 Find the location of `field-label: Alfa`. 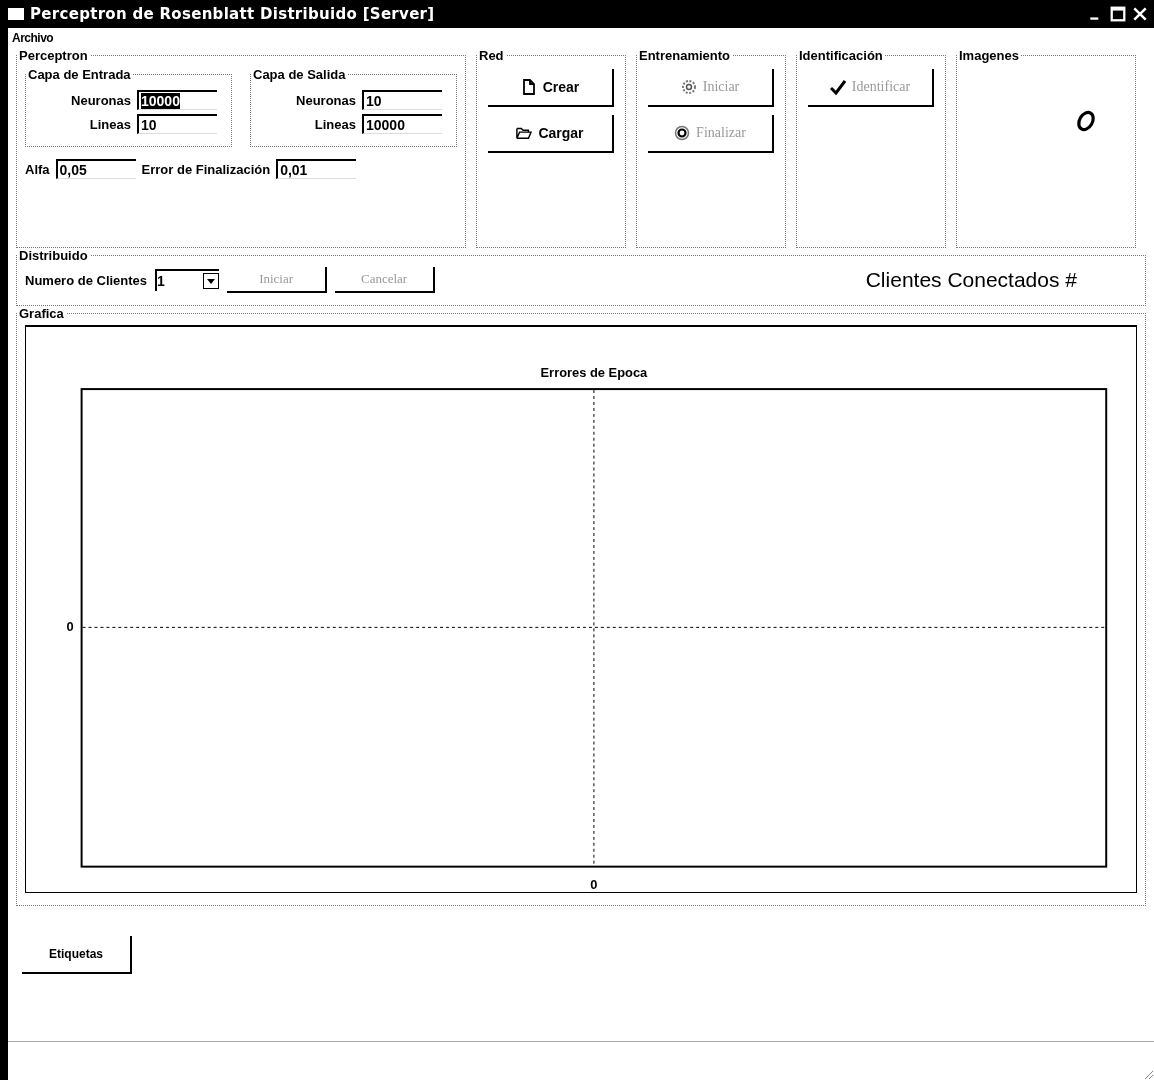

field-label: Alfa is located at coordinates (37, 169).